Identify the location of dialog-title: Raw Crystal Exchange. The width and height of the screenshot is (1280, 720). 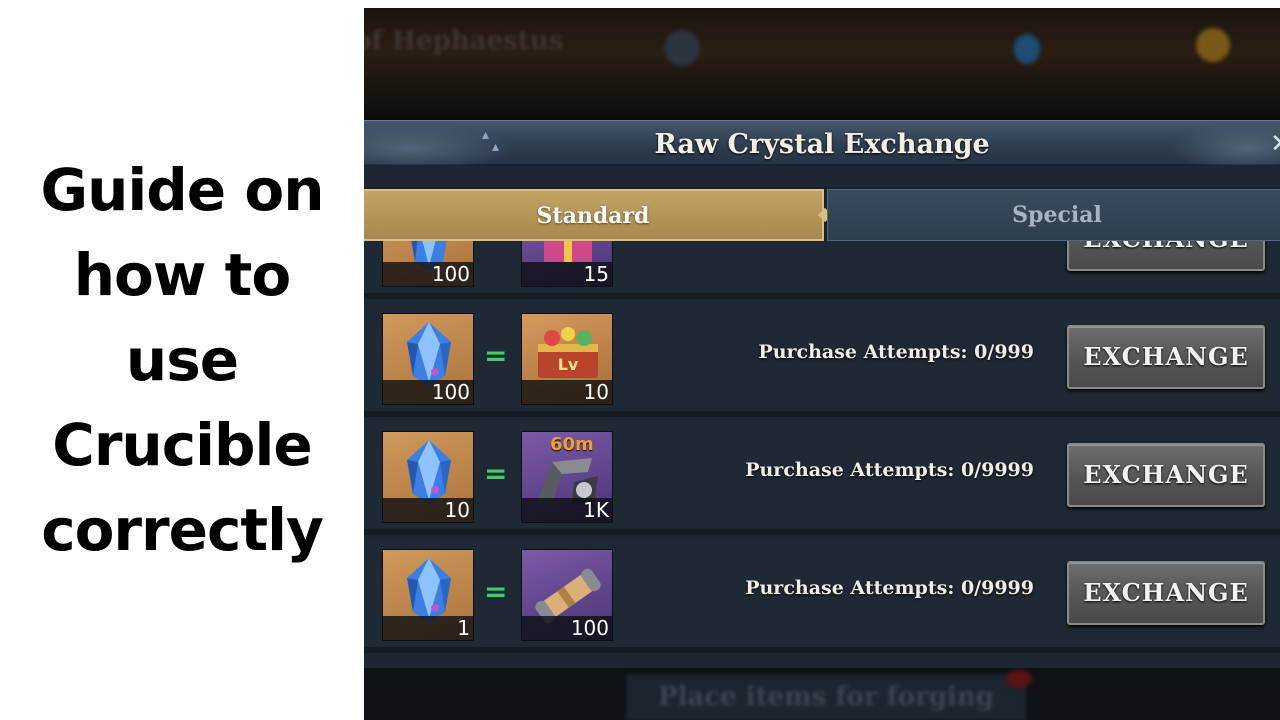
(822, 144).